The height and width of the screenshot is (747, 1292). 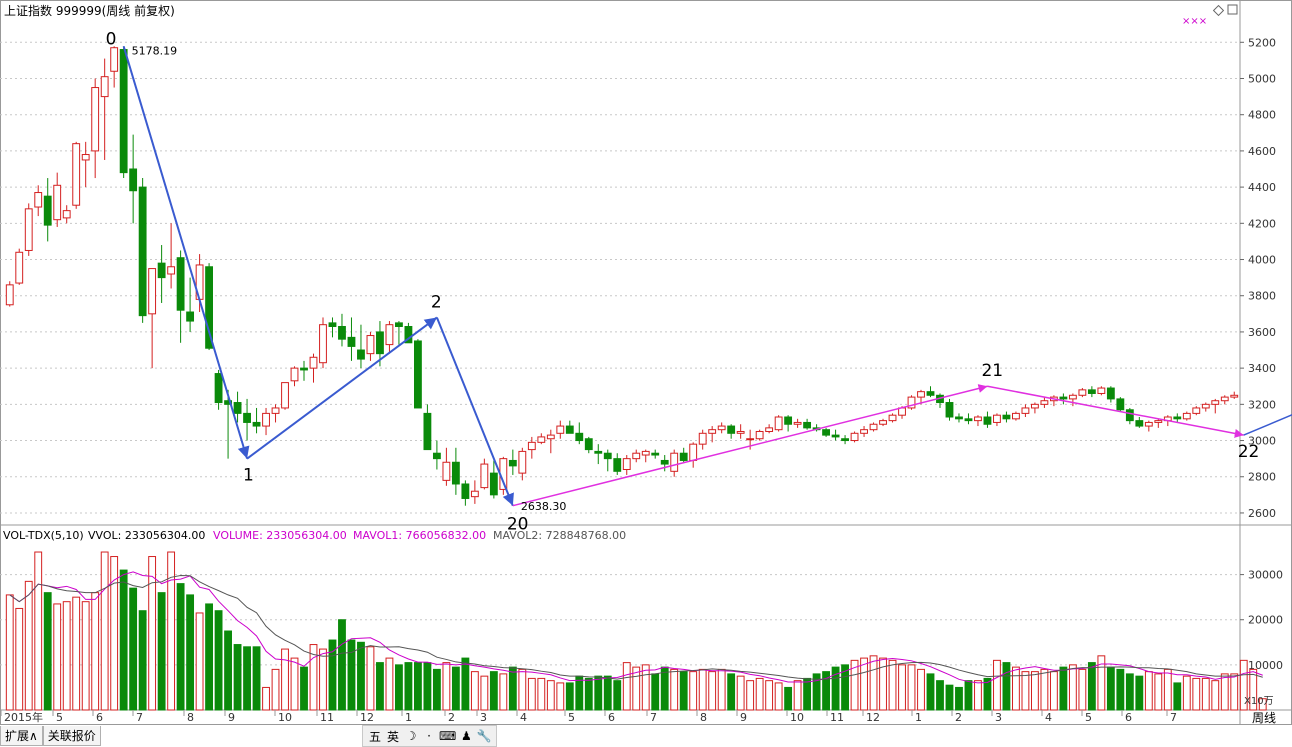 I want to click on ime-english-icon: 英, so click(x=393, y=736).